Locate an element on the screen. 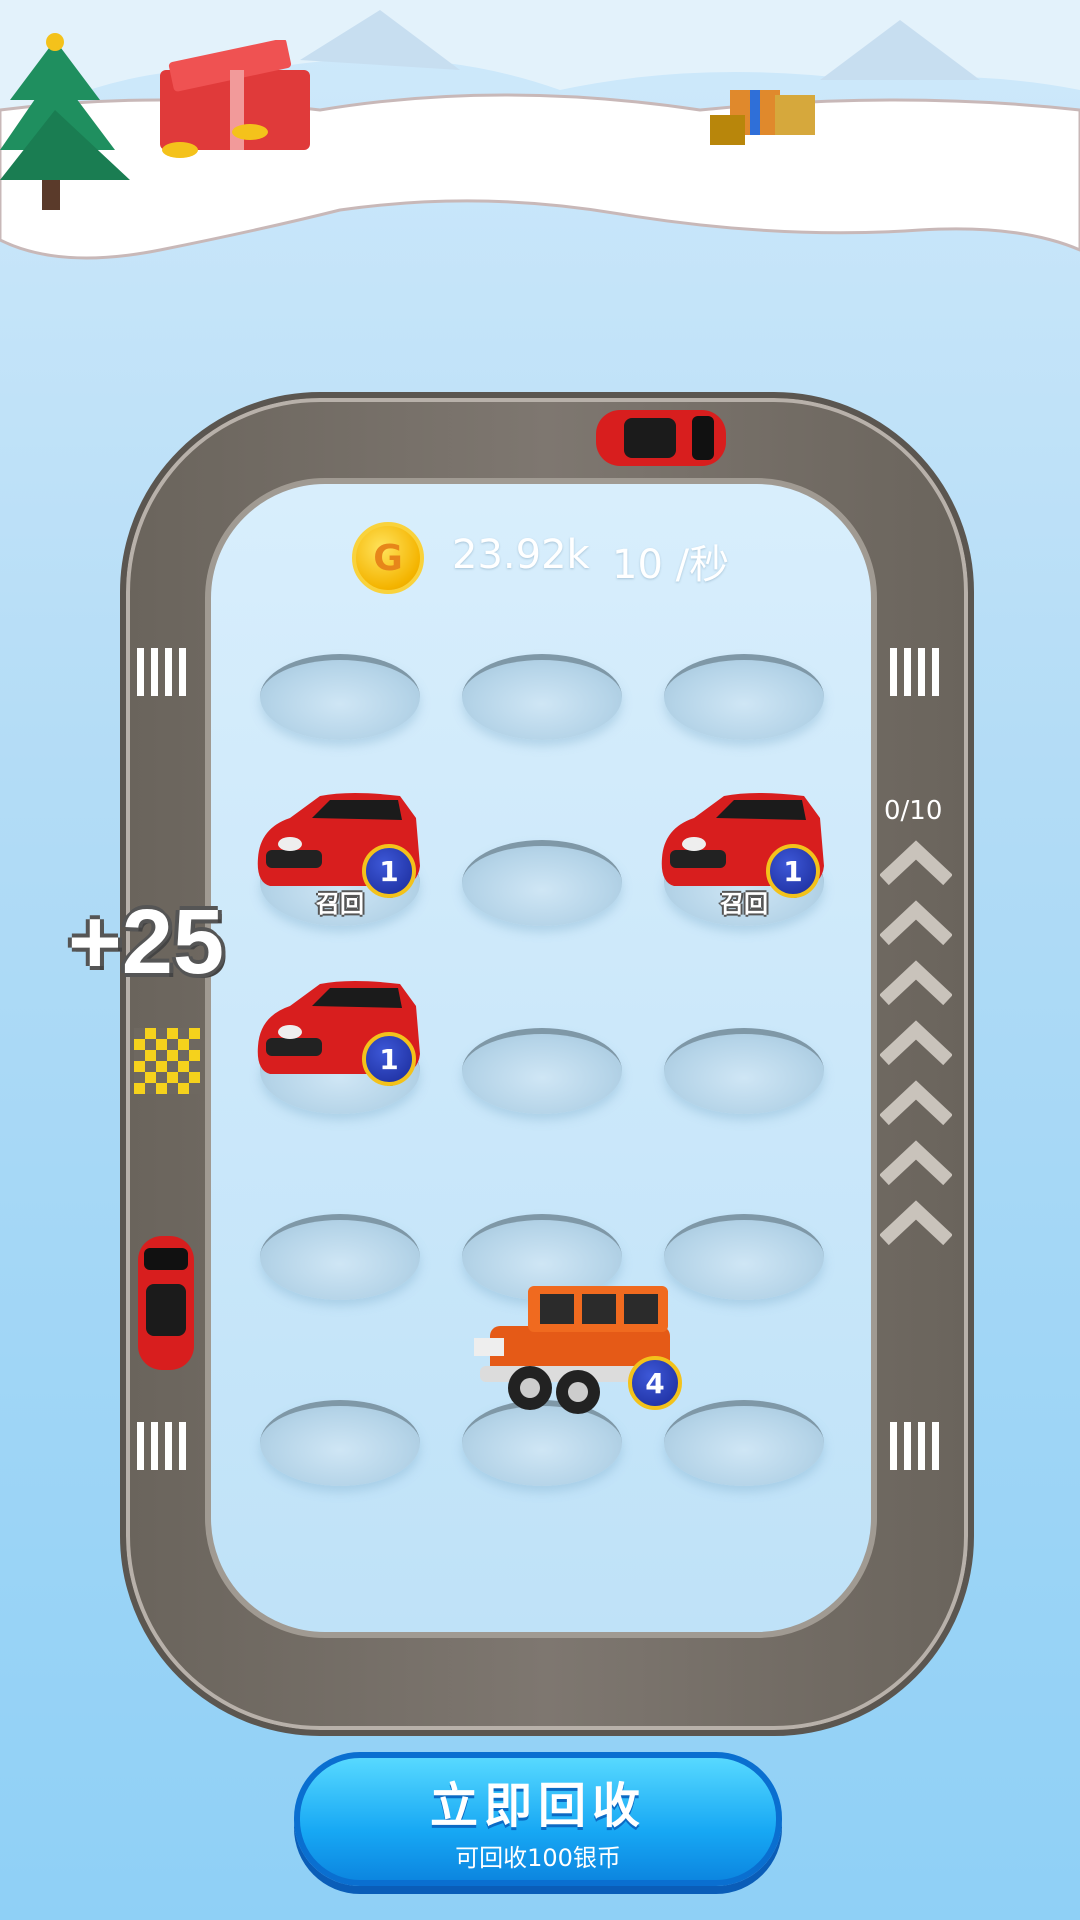 This screenshot has width=1080, height=1920. dragged-car: 4 is located at coordinates (585, 1346).